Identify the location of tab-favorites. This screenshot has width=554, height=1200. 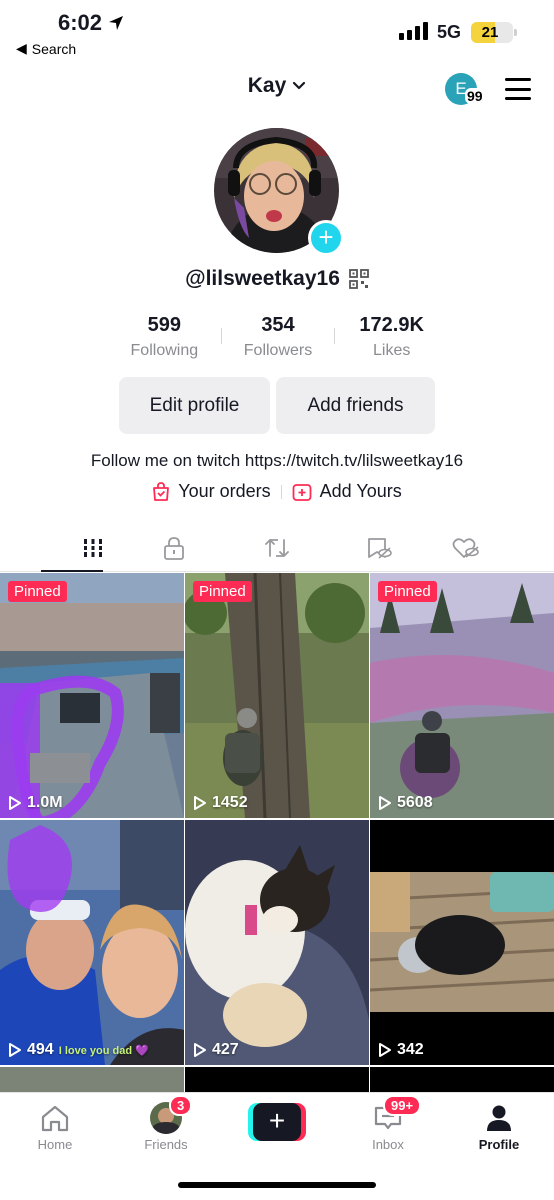
(379, 547).